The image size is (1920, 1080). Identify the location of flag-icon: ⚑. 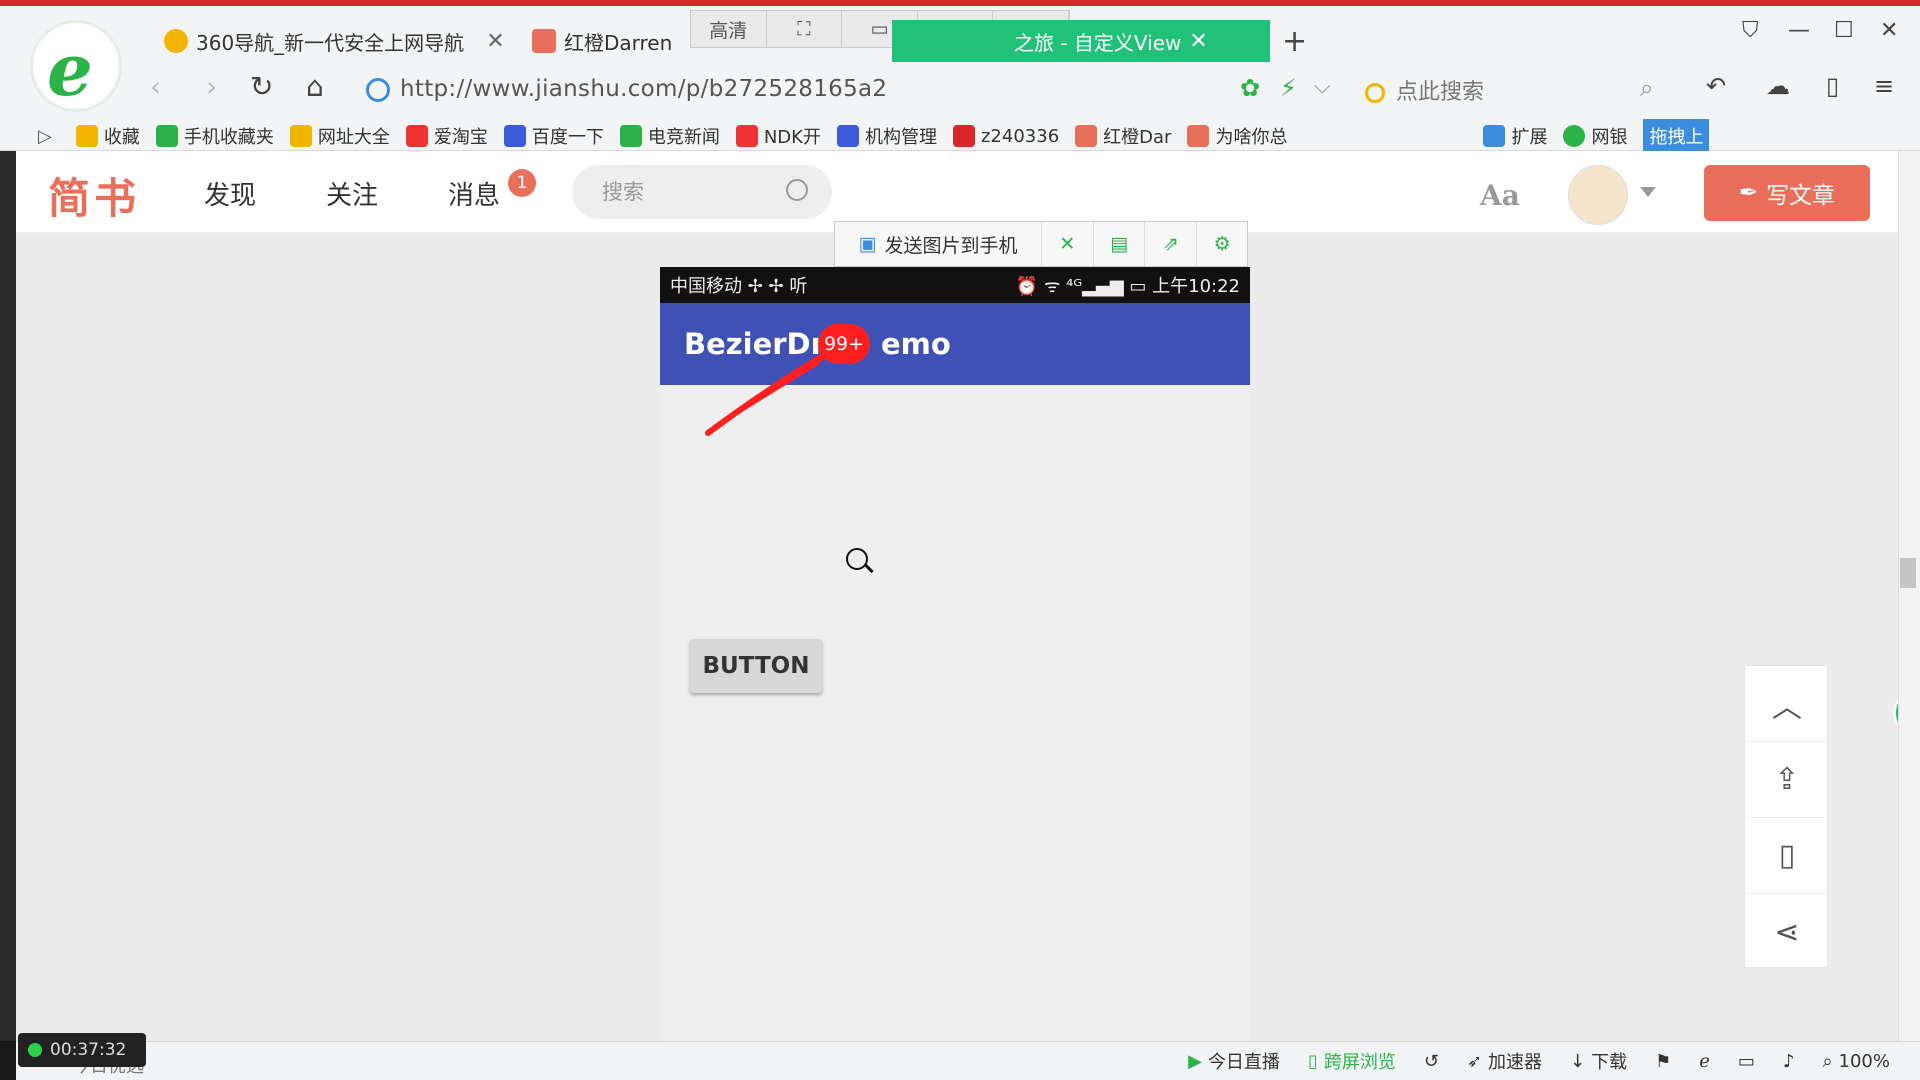
(1663, 1061).